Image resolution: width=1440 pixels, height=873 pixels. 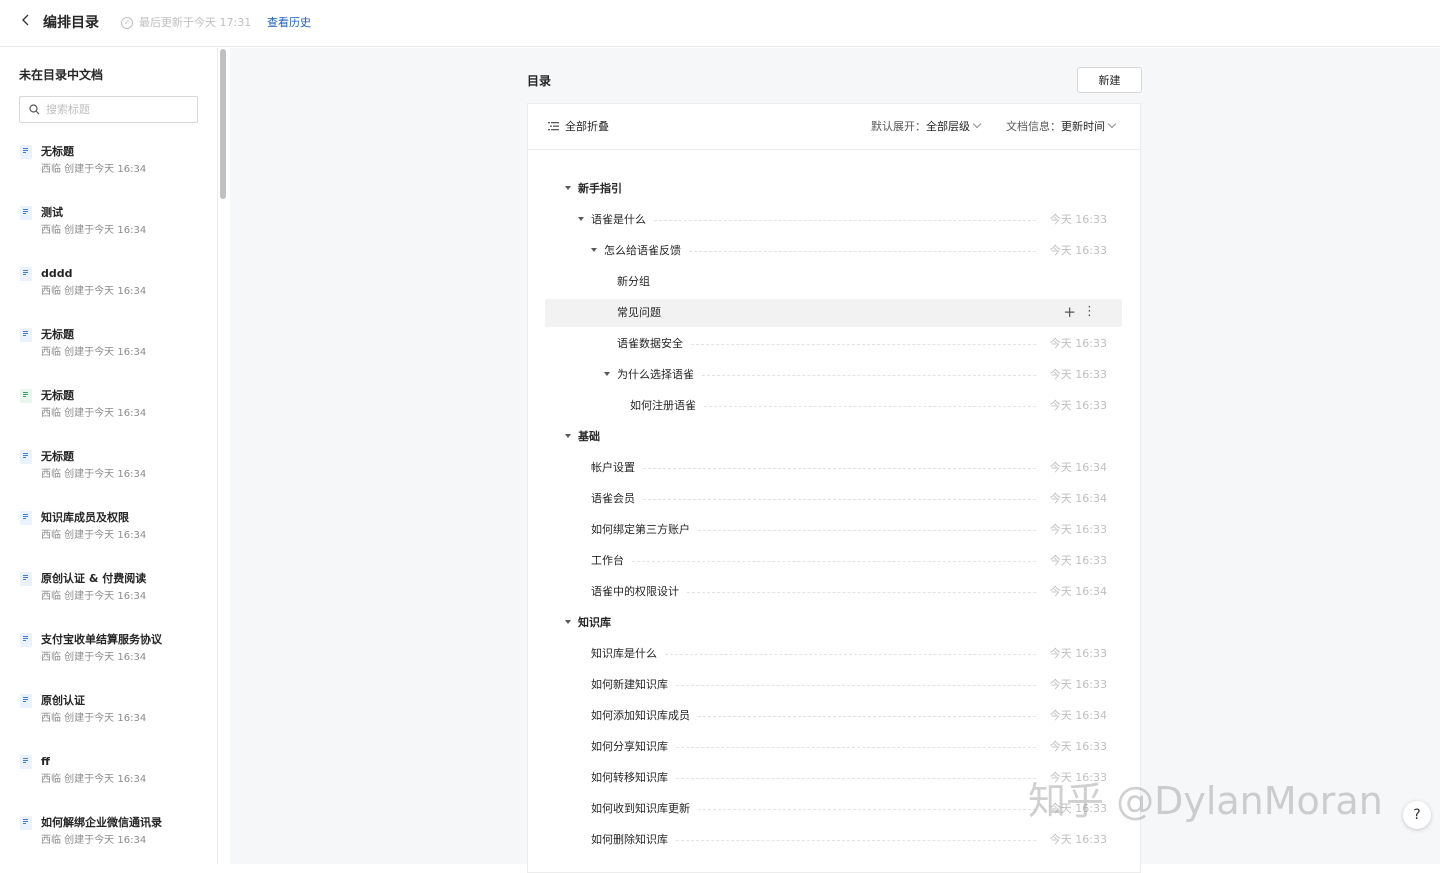 What do you see at coordinates (118, 109) in the screenshot?
I see `search-input` at bounding box center [118, 109].